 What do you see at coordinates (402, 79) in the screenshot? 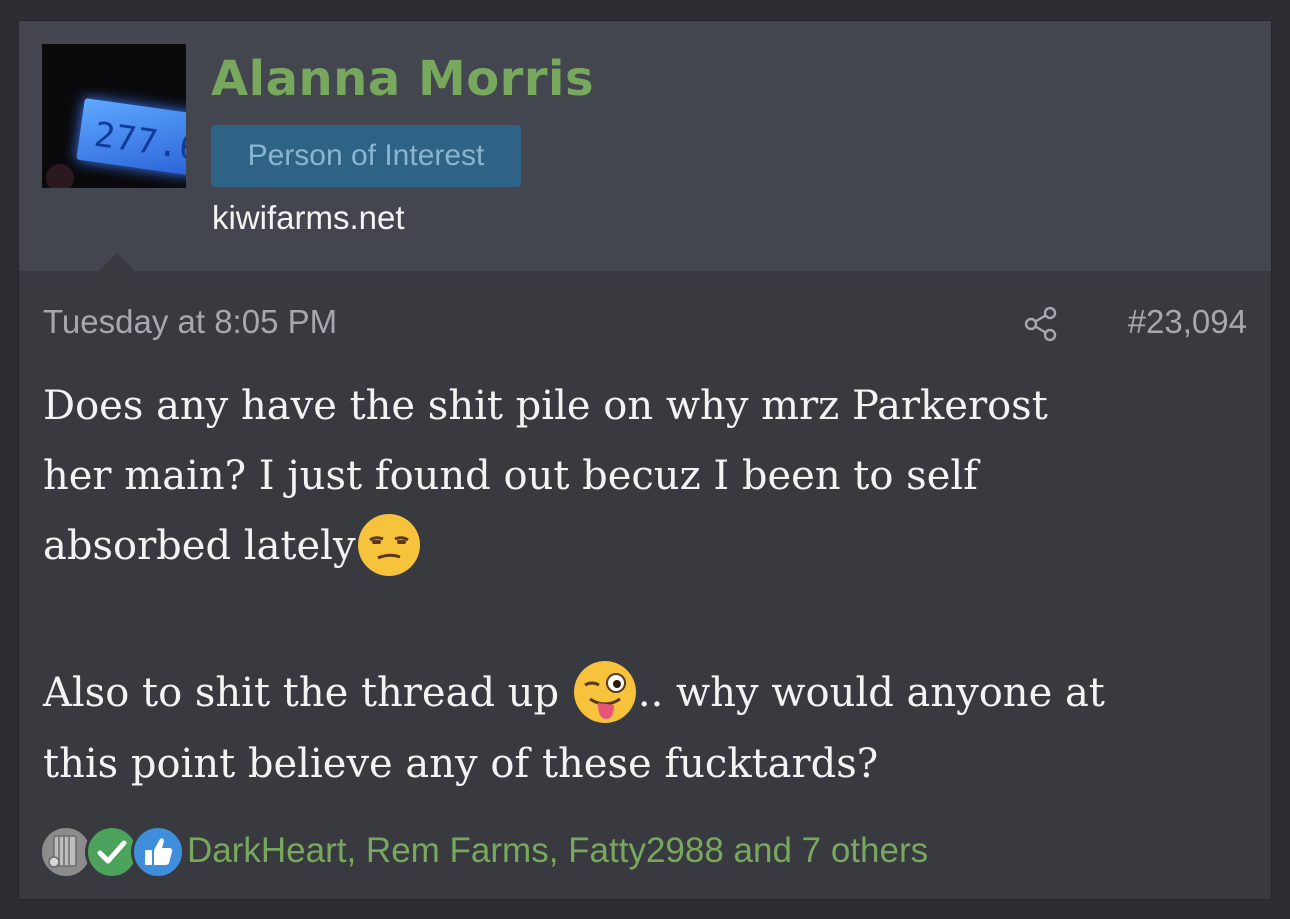
I see `username-link: Alanna Morris` at bounding box center [402, 79].